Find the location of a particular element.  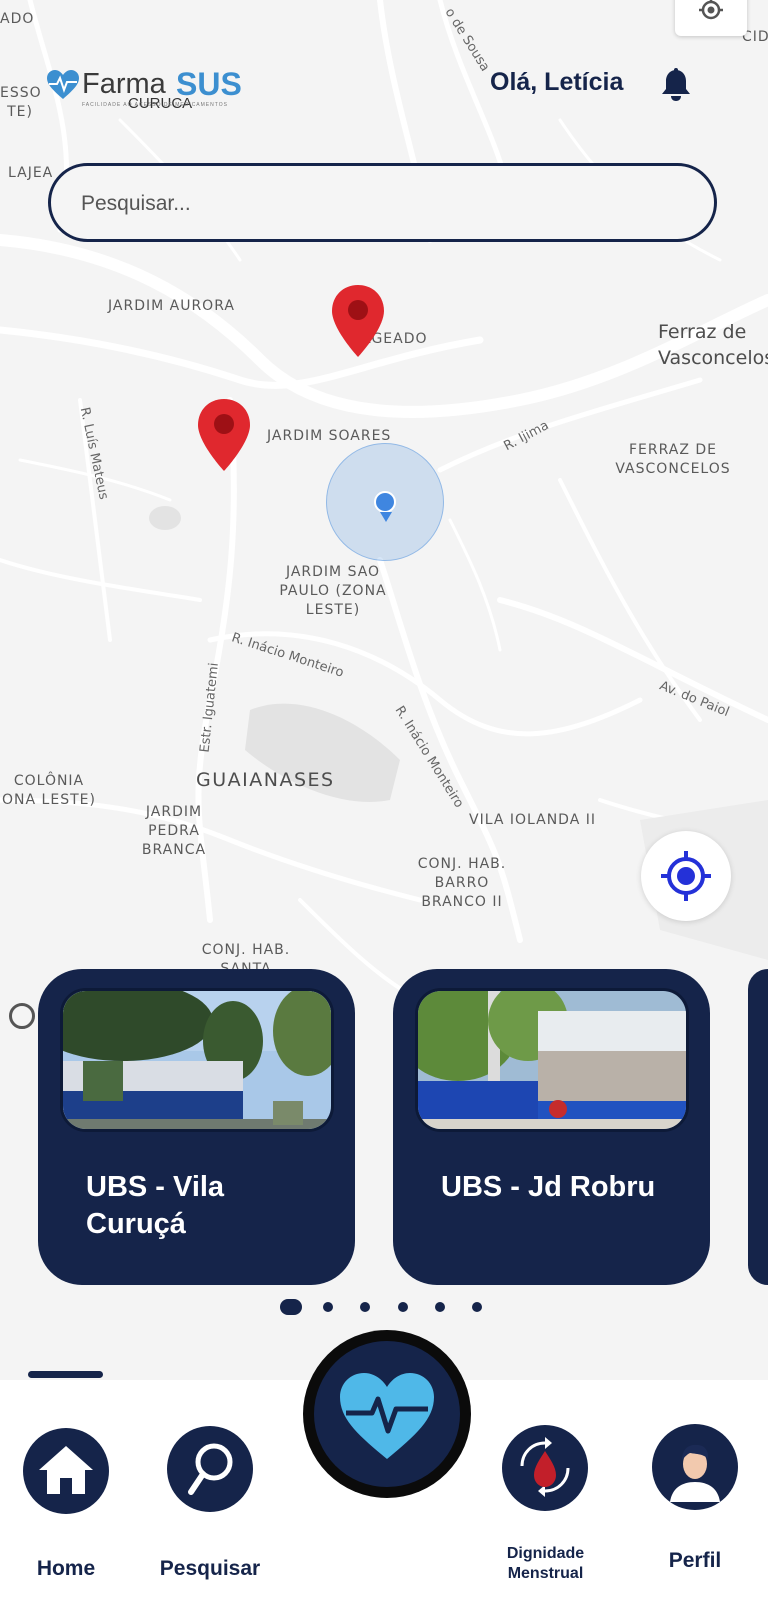

nav-label-search: Pesquisar is located at coordinates (210, 1568).